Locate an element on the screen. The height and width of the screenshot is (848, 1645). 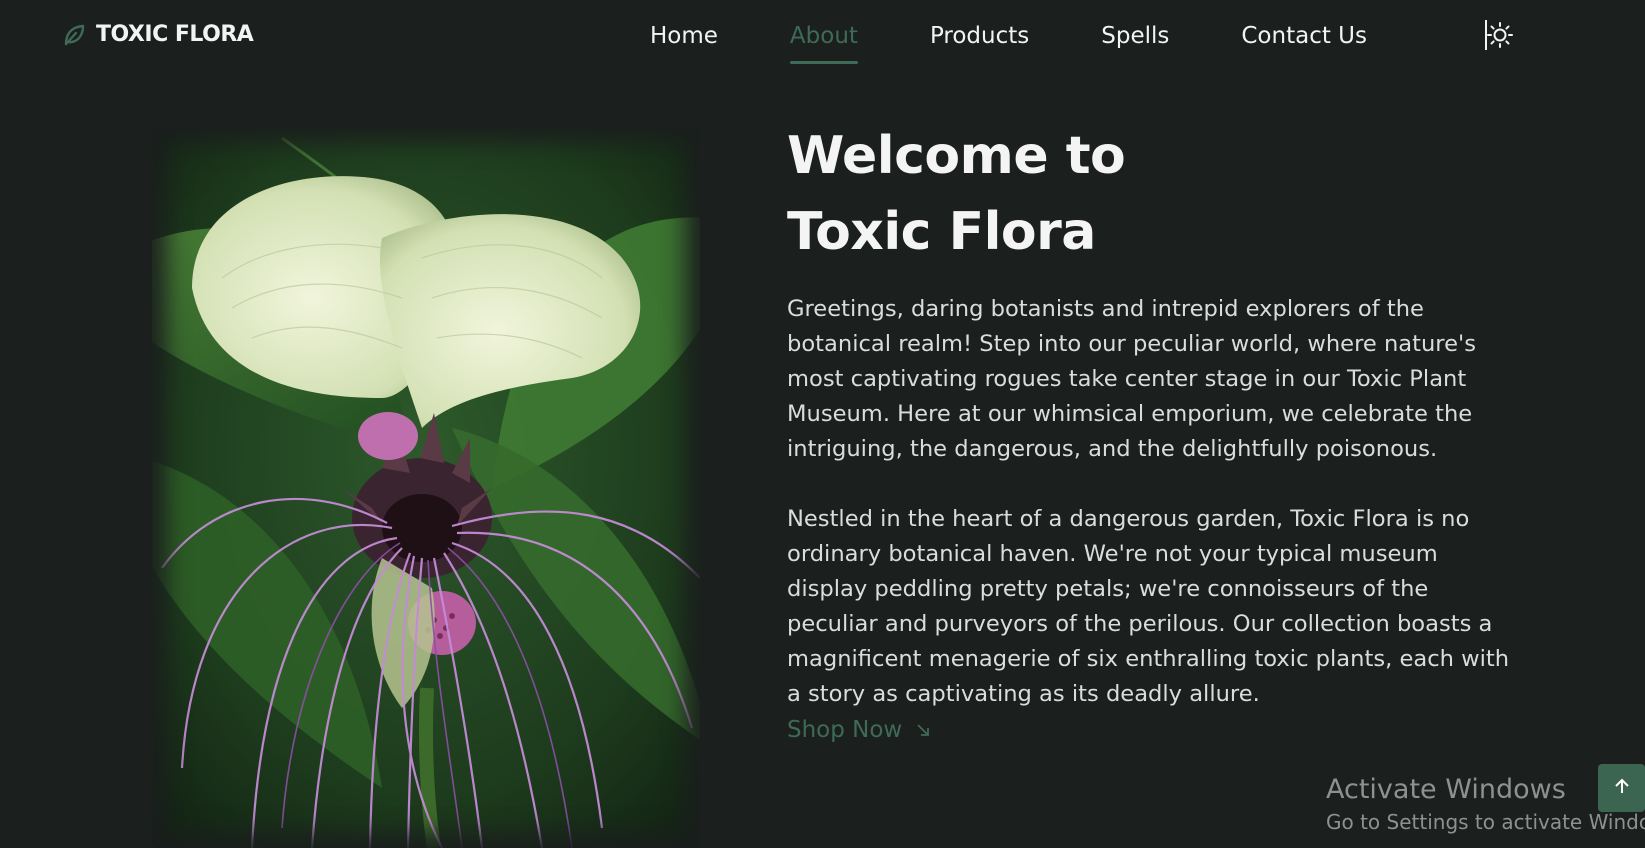
brand-name: TOXIC FLORA is located at coordinates (175, 34).